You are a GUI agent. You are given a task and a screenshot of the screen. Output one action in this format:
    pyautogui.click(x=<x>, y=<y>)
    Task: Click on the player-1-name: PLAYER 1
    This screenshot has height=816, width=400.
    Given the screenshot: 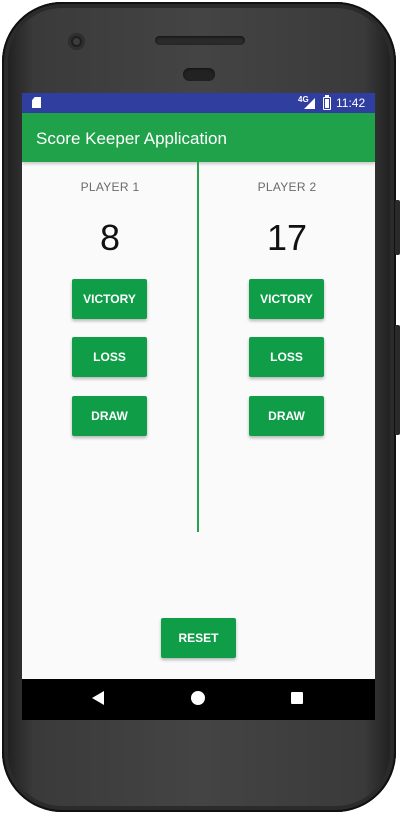 What is the action you would take?
    pyautogui.click(x=110, y=187)
    